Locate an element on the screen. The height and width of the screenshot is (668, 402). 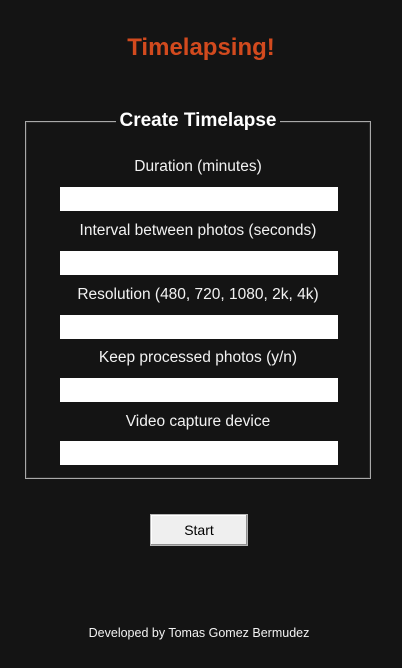
resolution-input is located at coordinates (199, 327).